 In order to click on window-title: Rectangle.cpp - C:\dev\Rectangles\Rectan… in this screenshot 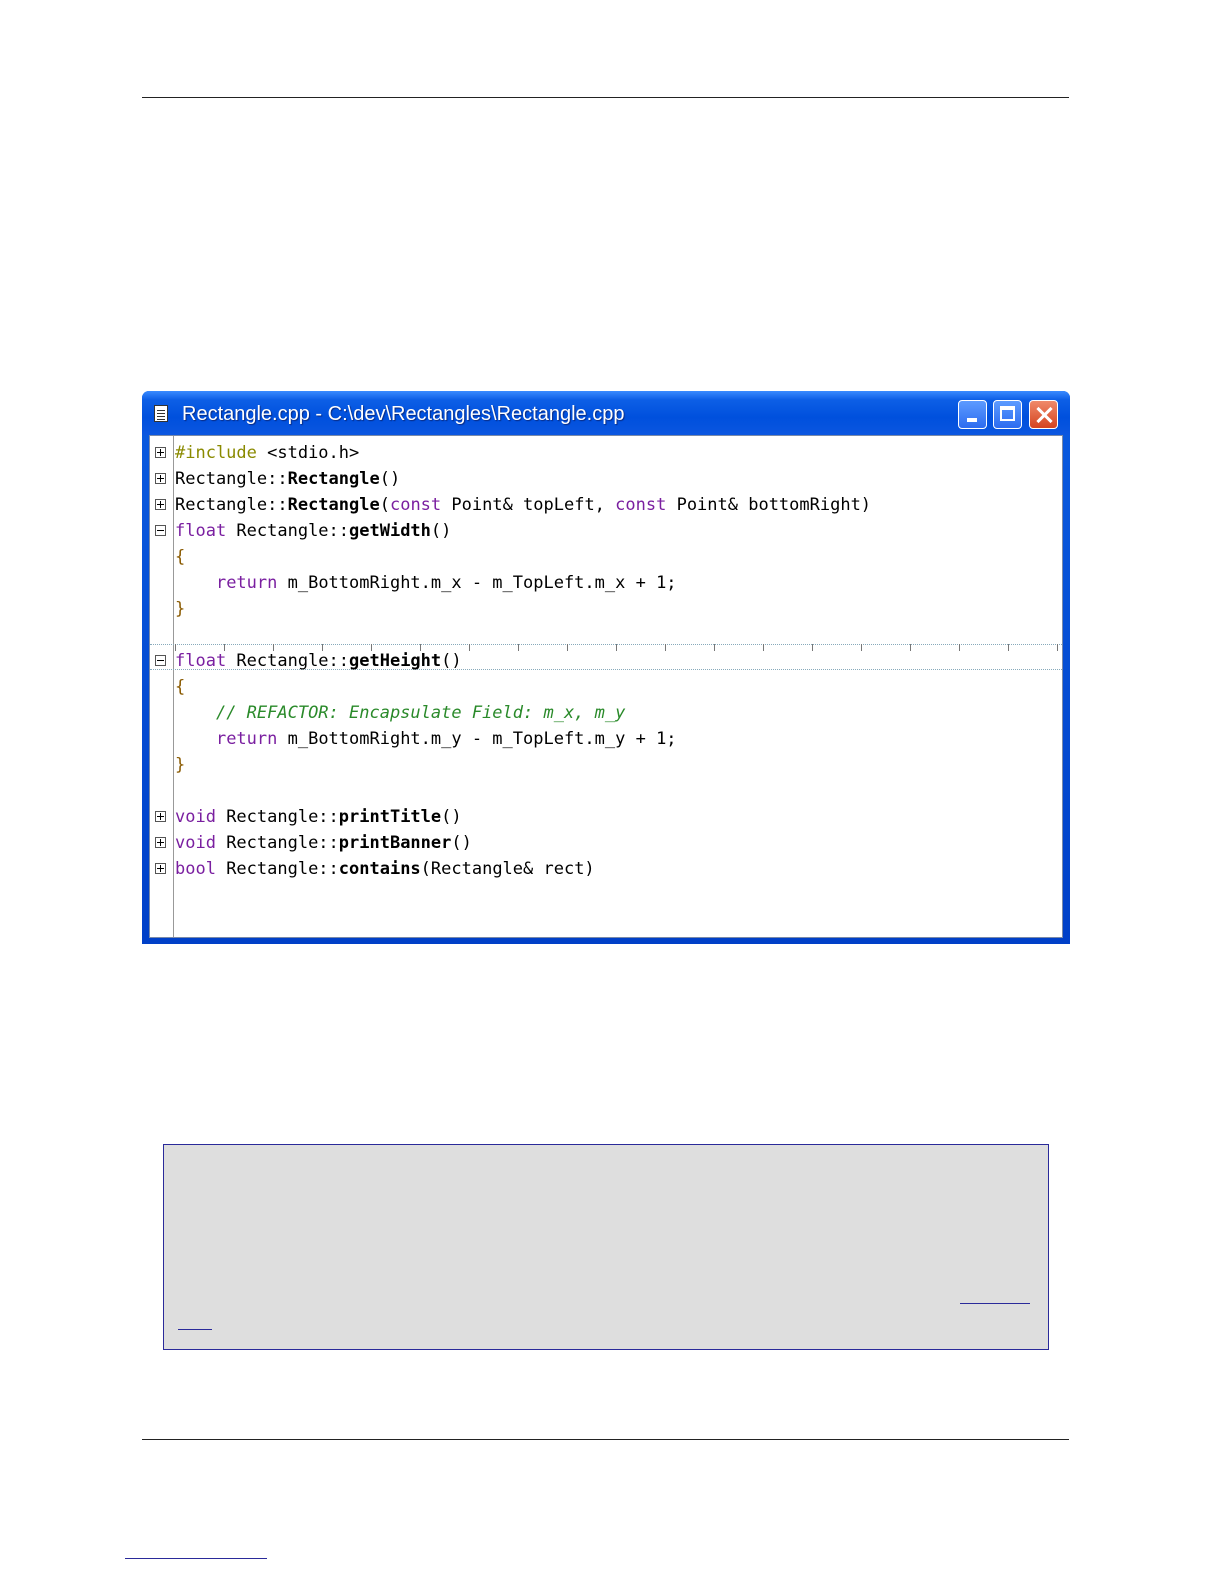, I will do `click(403, 414)`.